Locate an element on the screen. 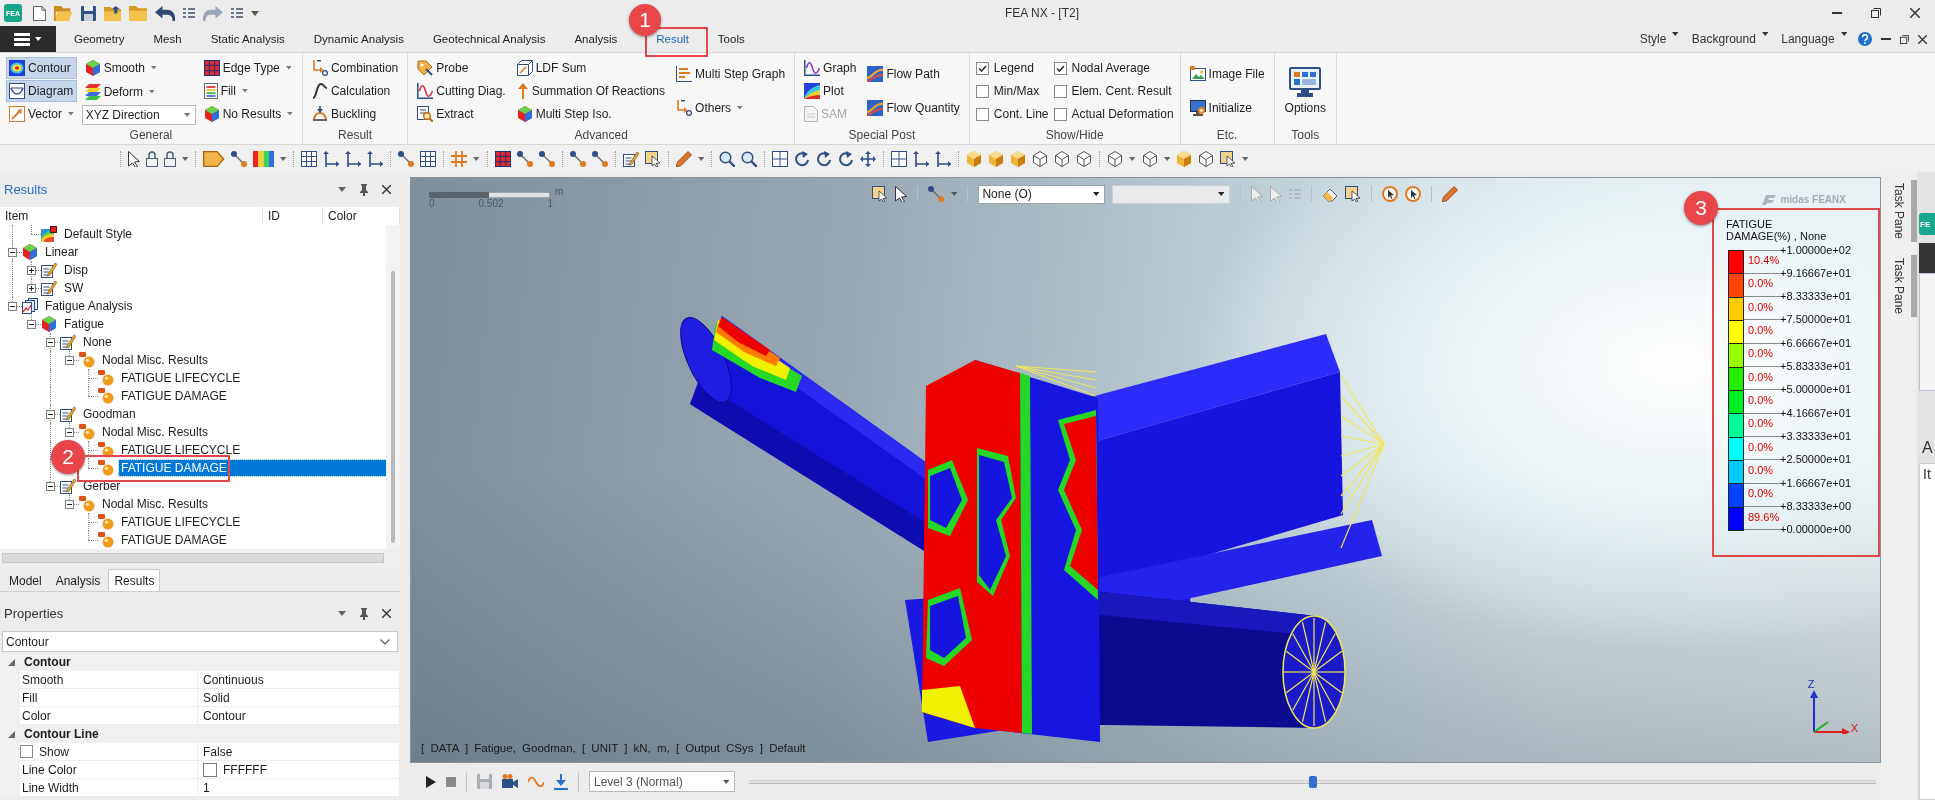 This screenshot has width=1935, height=800. tree-item: FATIGUE LIFECYCLE is located at coordinates (181, 450).